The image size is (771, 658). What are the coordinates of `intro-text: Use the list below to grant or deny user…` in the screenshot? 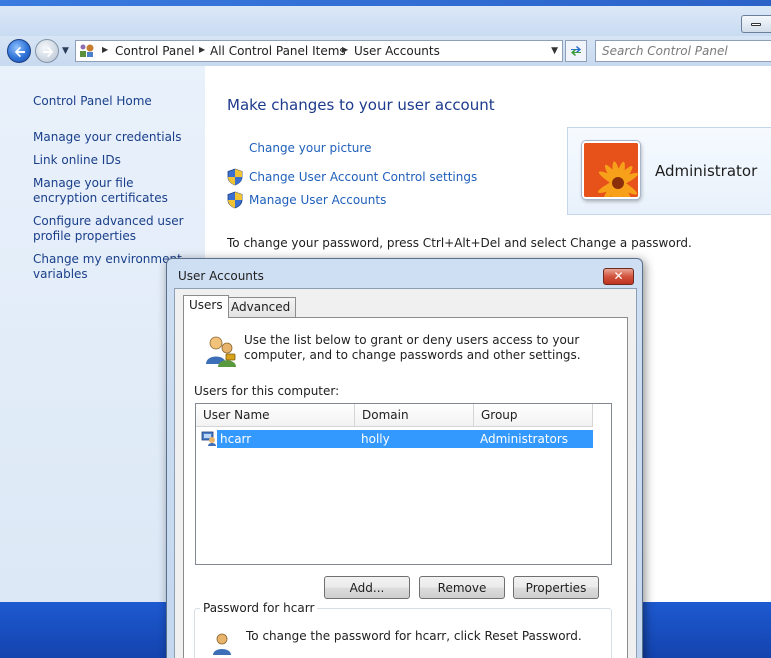 It's located at (412, 347).